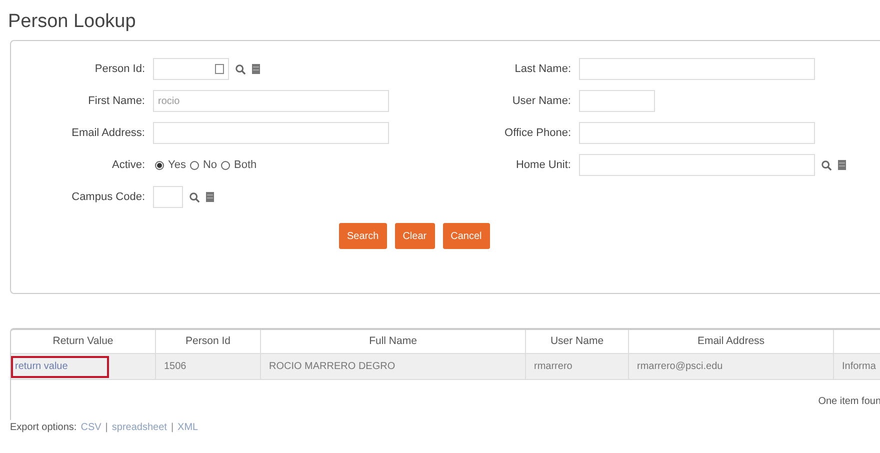 The width and height of the screenshot is (880, 453). What do you see at coordinates (393, 366) in the screenshot?
I see `table-cell: ROCIO MARRERO DEGRO` at bounding box center [393, 366].